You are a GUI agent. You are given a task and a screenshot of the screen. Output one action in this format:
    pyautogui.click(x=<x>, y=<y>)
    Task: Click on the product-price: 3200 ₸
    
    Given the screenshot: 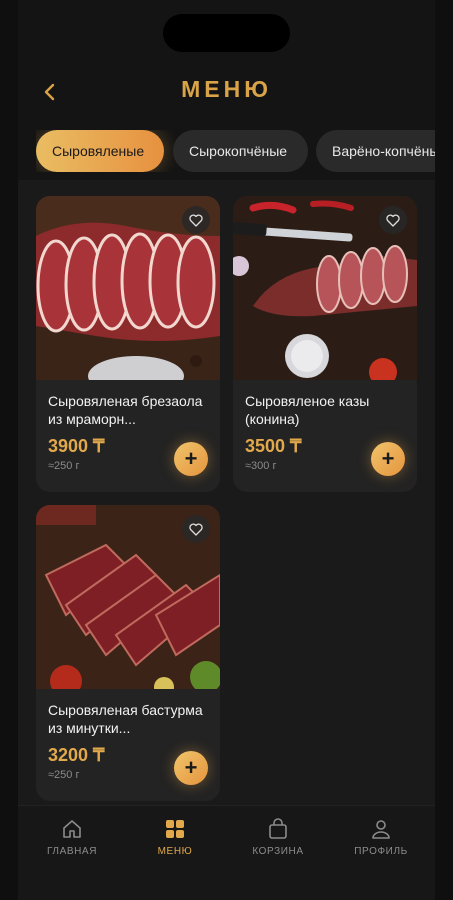 What is the action you would take?
    pyautogui.click(x=76, y=755)
    